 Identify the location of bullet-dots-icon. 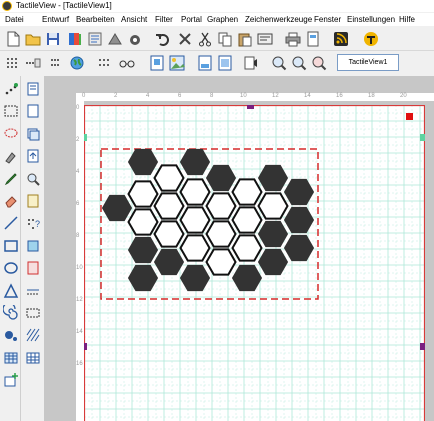
(11, 335).